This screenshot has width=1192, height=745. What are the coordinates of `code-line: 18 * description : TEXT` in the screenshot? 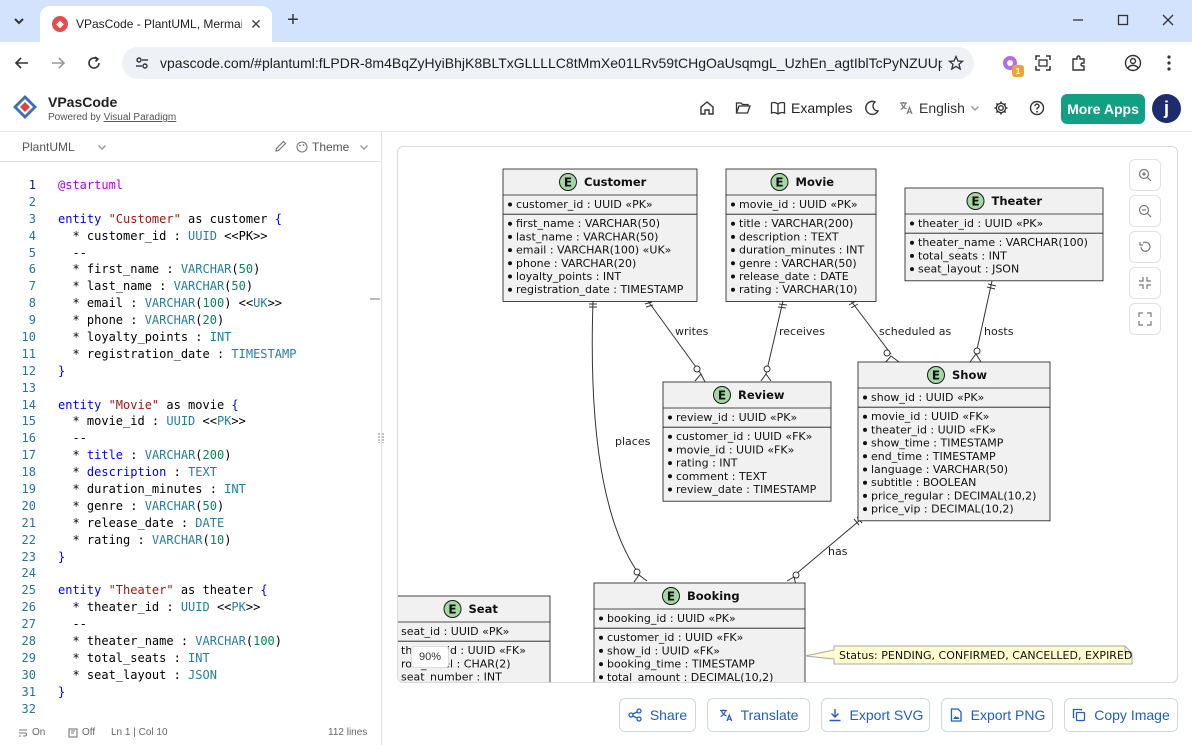 It's located at (186, 473).